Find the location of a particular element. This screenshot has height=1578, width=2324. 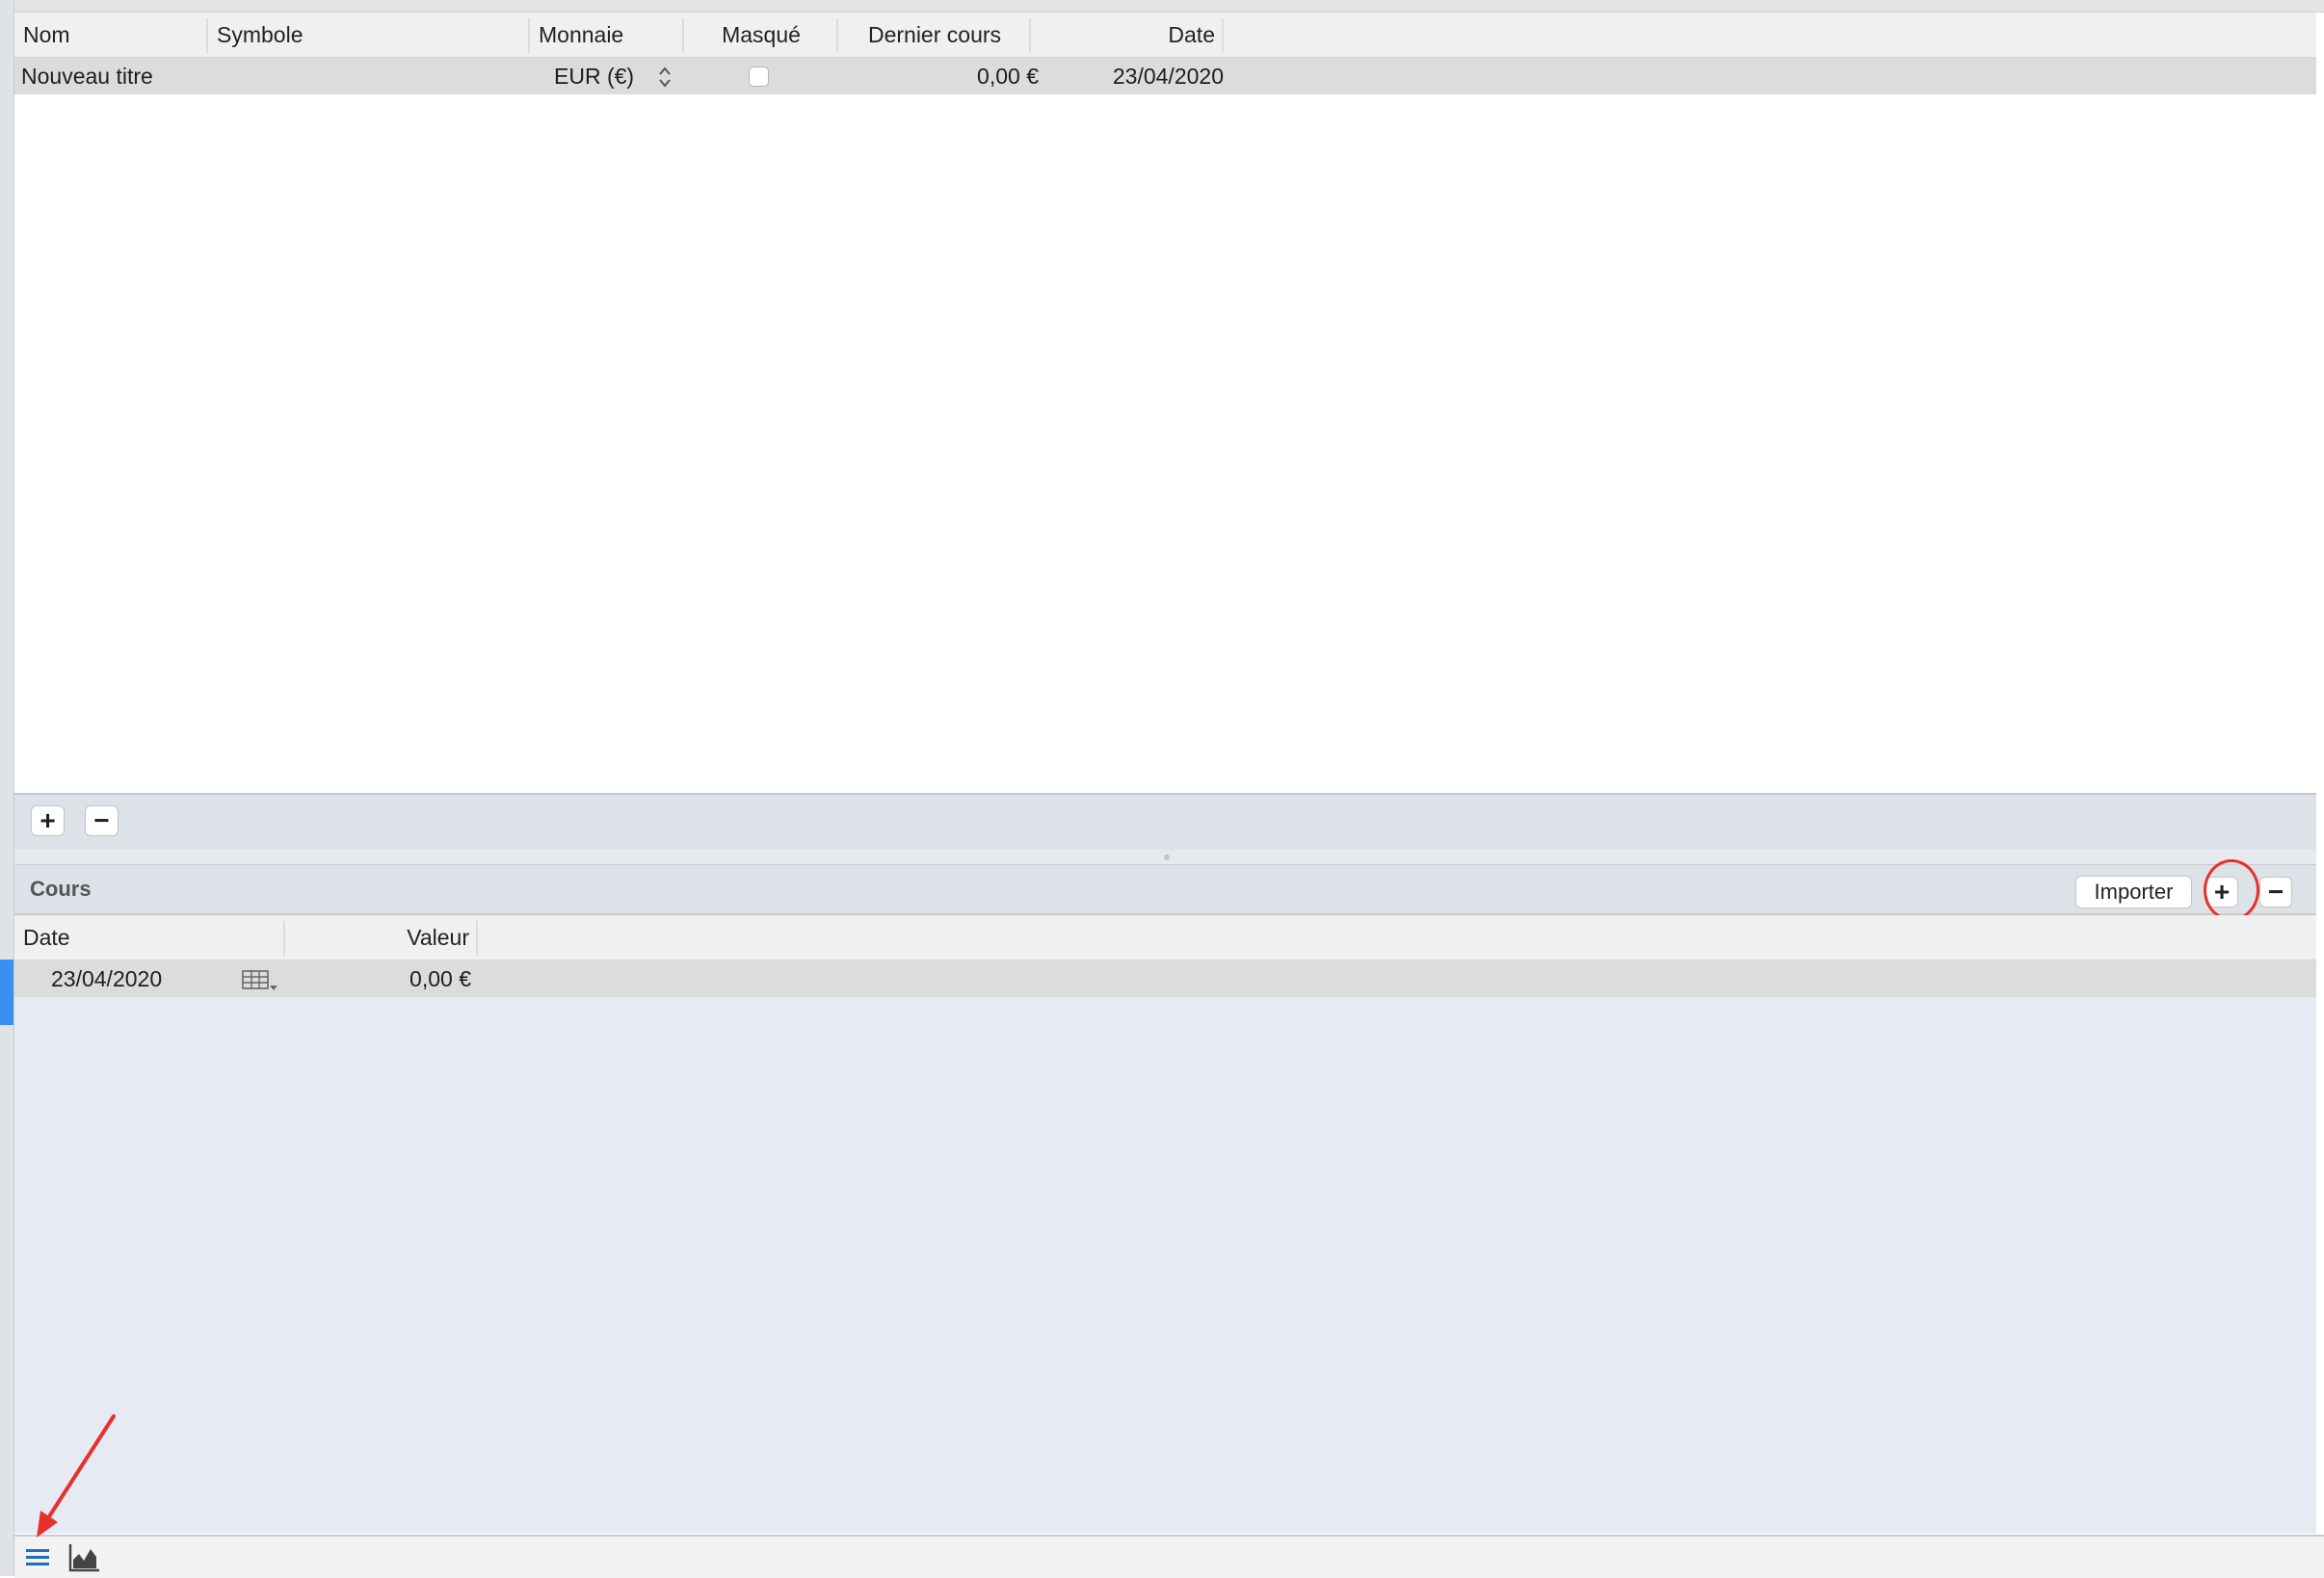

securities-toolbar: + − is located at coordinates (1165, 822).